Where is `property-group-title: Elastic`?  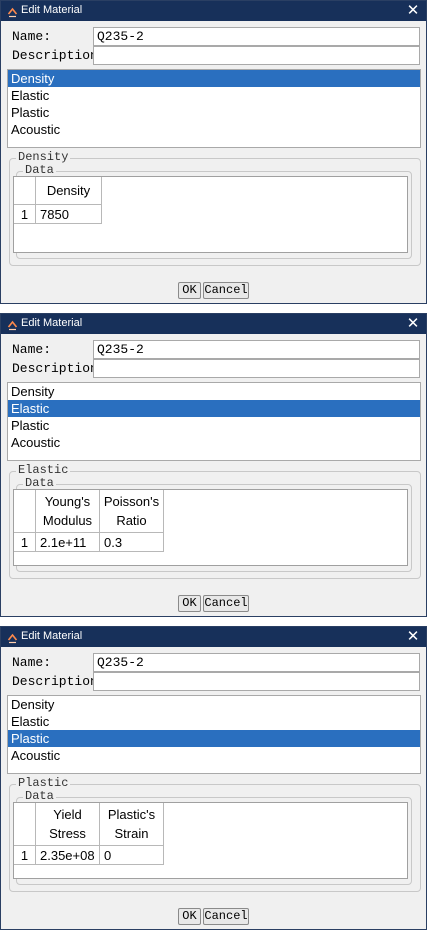 property-group-title: Elastic is located at coordinates (43, 470).